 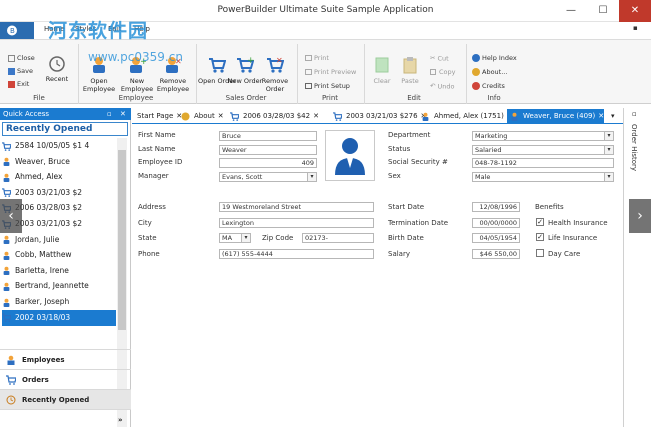 I want to click on doc-tab-label: Ahmed, Alex (1751), so click(x=469, y=116).